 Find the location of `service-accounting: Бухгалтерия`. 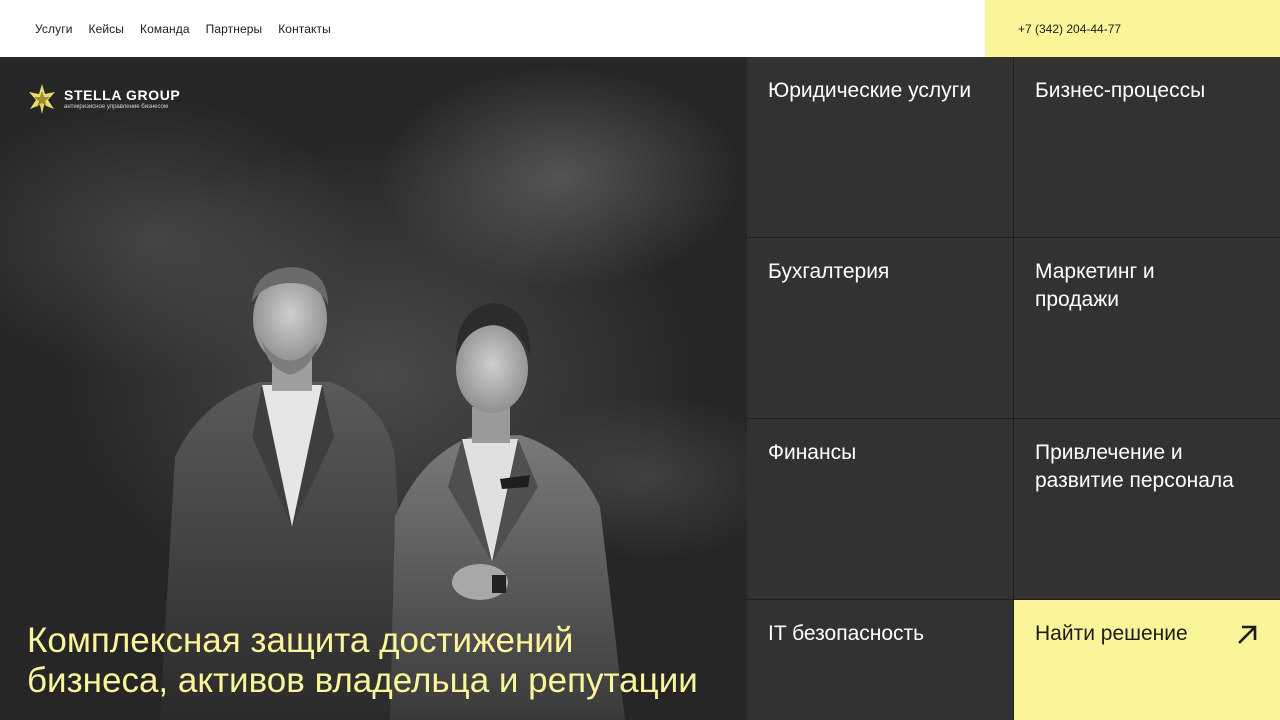

service-accounting: Бухгалтерия is located at coordinates (880, 328).